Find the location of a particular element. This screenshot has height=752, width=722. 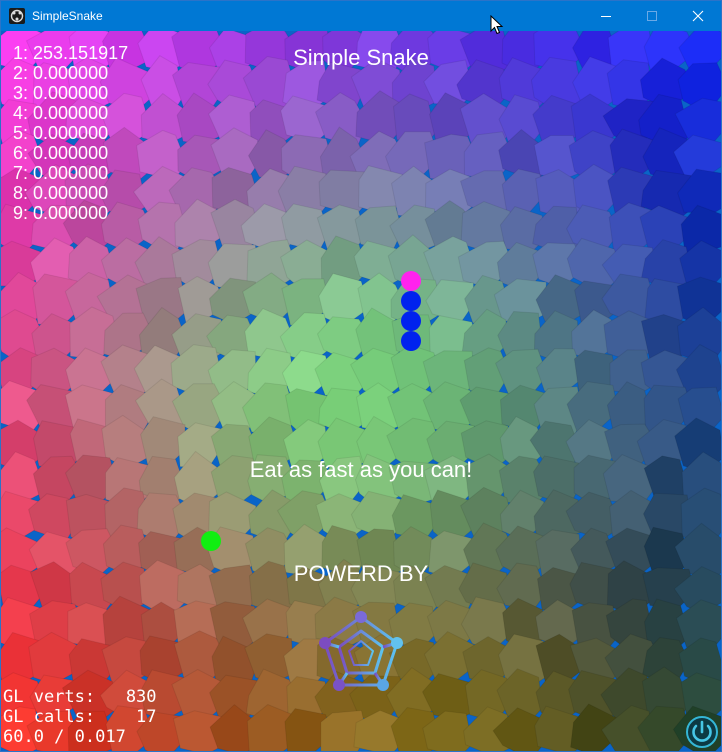

close-icon is located at coordinates (698, 16).